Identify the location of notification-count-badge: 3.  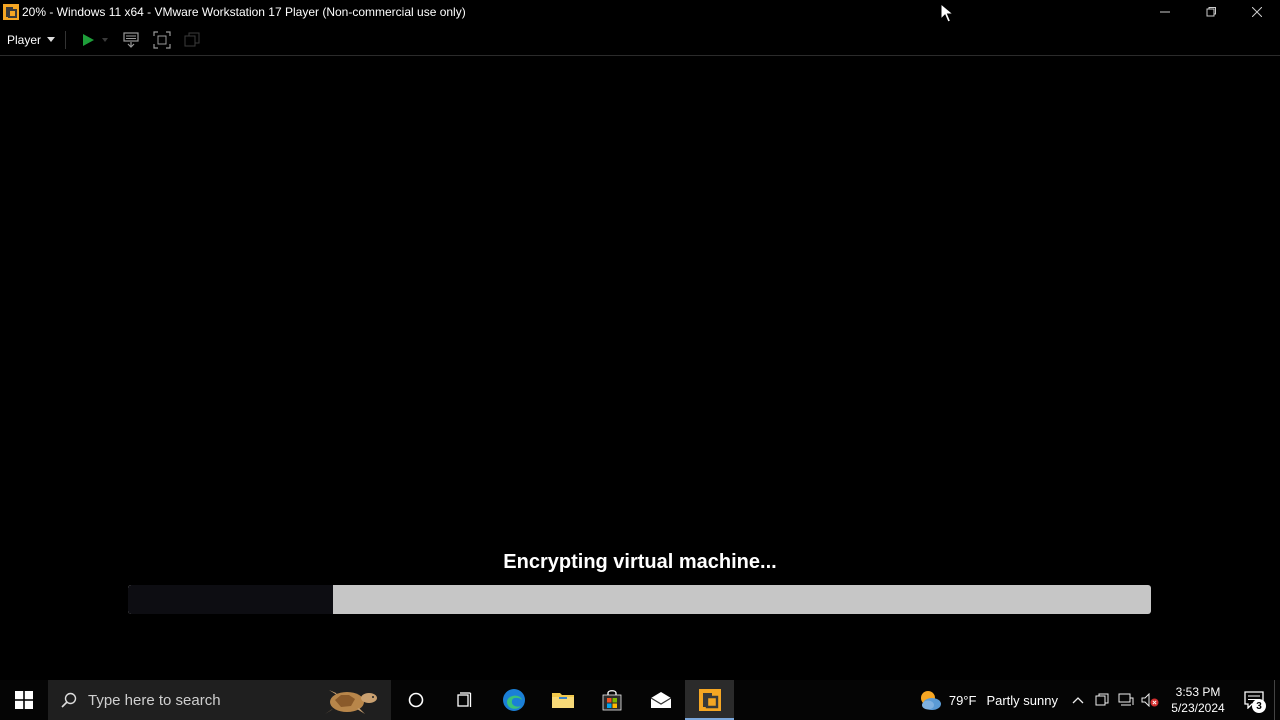
(1259, 706).